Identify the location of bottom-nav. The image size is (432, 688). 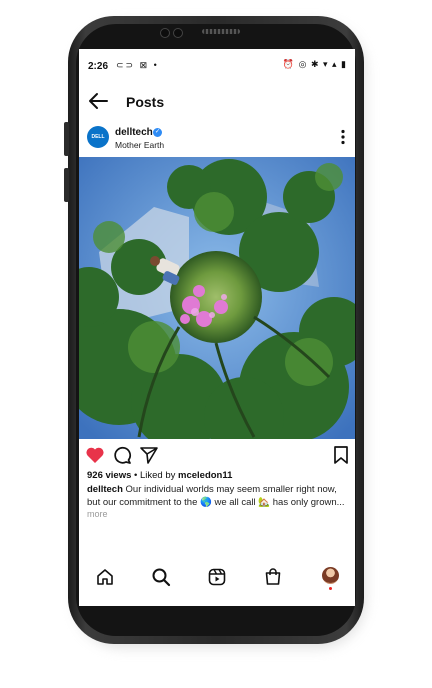
(217, 577).